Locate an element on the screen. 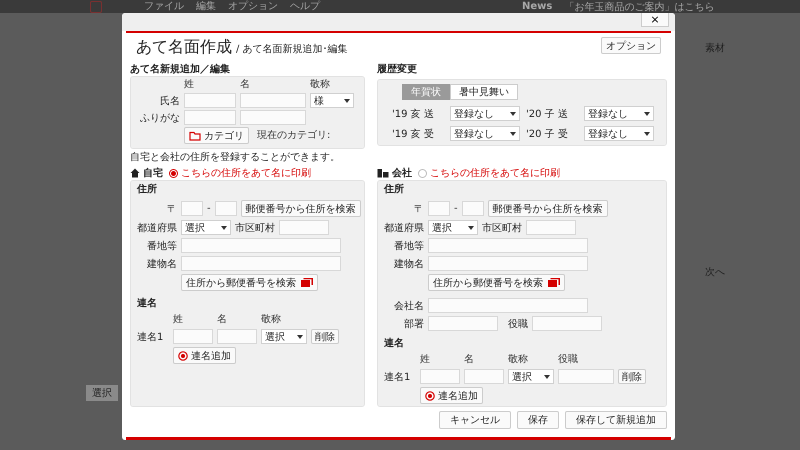 Image resolution: width=800 pixels, height=450 pixels. news-link: 「お年玉商品のご案内」はこちら is located at coordinates (639, 7).